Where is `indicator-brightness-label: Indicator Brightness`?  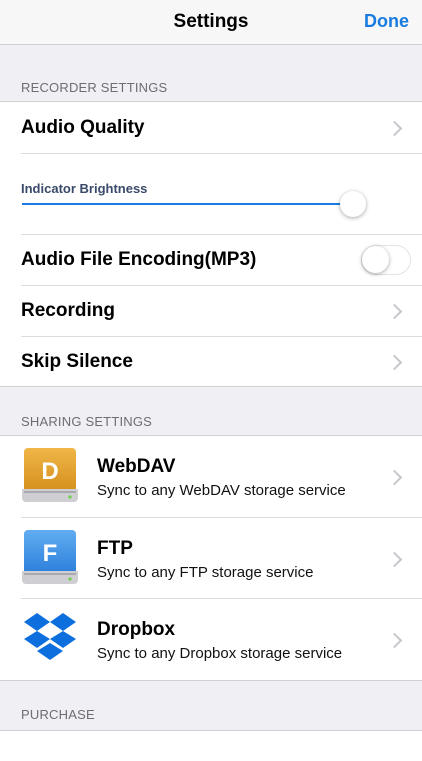
indicator-brightness-label: Indicator Brightness is located at coordinates (84, 188).